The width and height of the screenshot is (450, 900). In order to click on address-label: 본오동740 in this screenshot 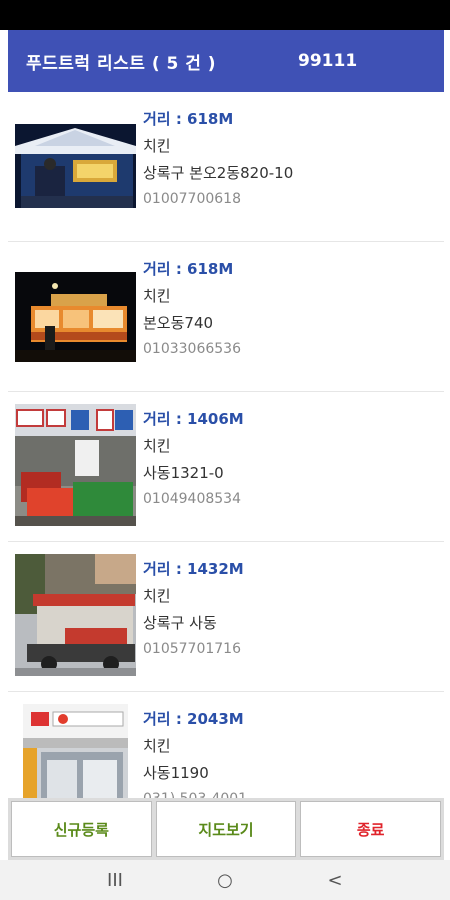, I will do `click(178, 323)`.